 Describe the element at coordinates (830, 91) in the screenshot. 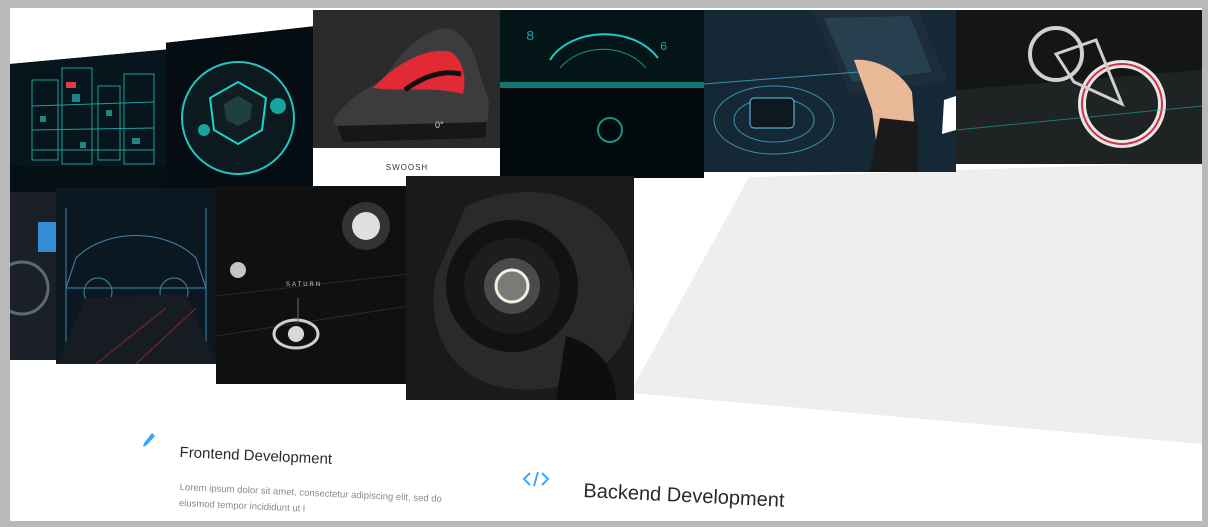

I see `gallery-tile-laptop` at that location.